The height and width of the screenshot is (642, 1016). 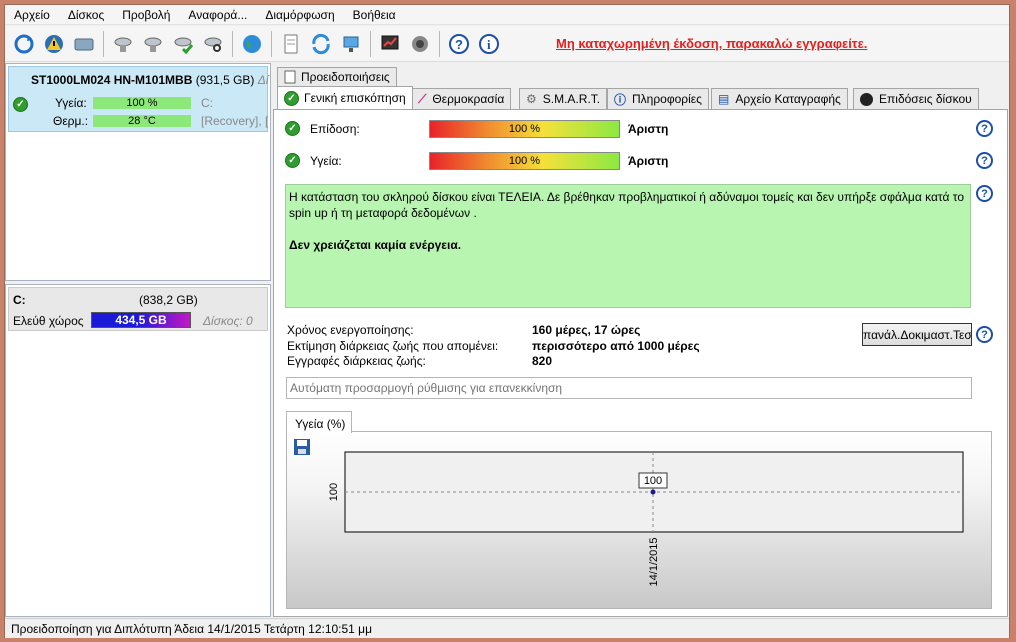 What do you see at coordinates (468, 99) in the screenshot?
I see `tab-temperature-label: Θερμοκρασία` at bounding box center [468, 99].